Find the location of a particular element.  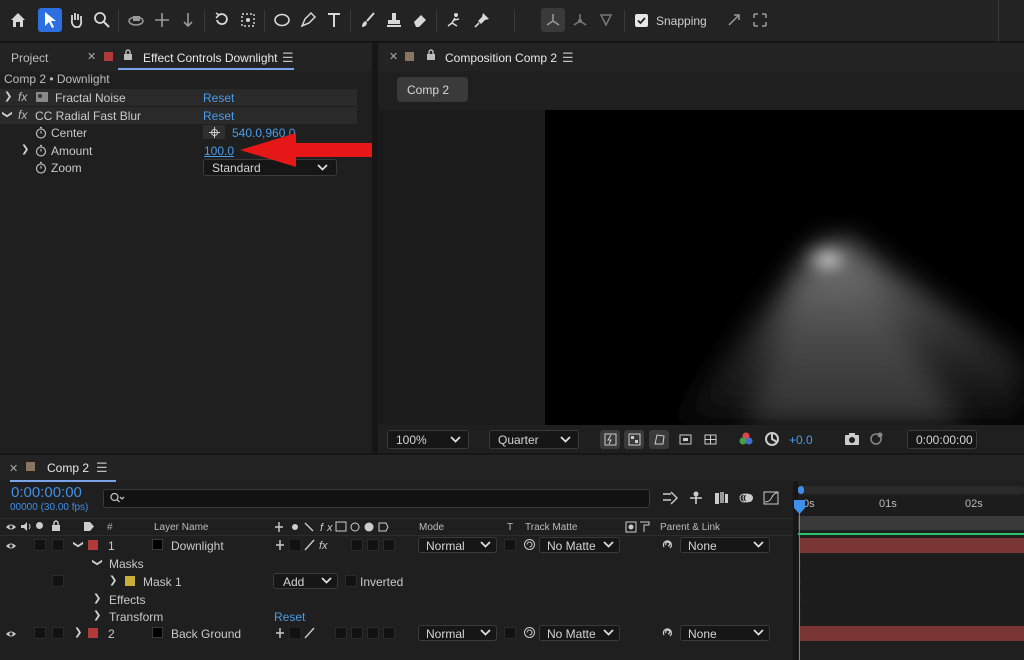

brush-tool-icon is located at coordinates (368, 20).